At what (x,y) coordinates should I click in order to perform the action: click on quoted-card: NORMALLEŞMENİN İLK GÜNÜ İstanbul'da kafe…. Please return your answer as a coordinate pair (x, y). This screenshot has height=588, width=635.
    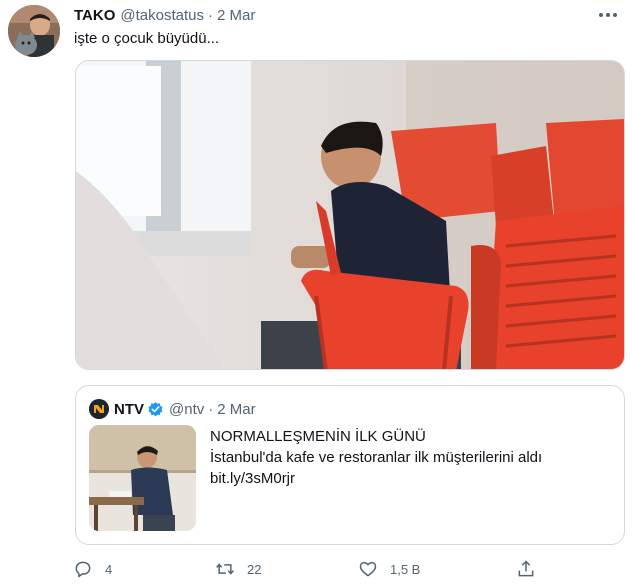
    Looking at the image, I should click on (376, 457).